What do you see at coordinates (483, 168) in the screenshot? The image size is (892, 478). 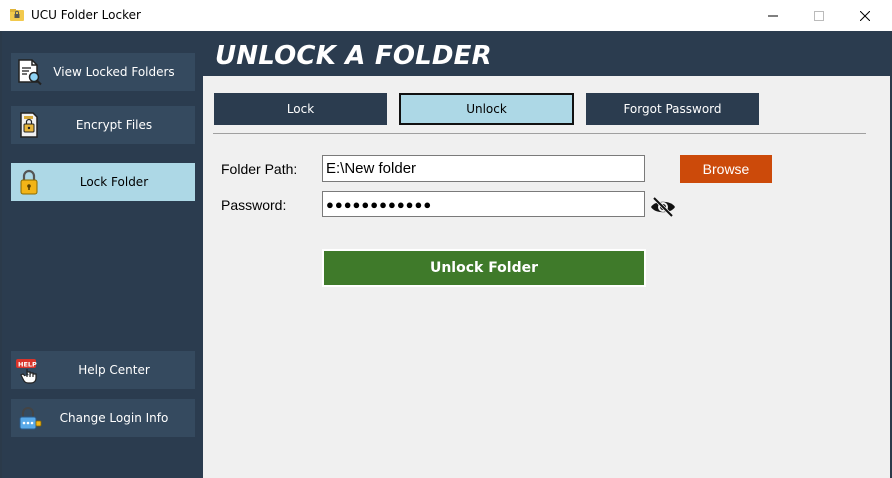 I see `folder-path-input: E:\New folder` at bounding box center [483, 168].